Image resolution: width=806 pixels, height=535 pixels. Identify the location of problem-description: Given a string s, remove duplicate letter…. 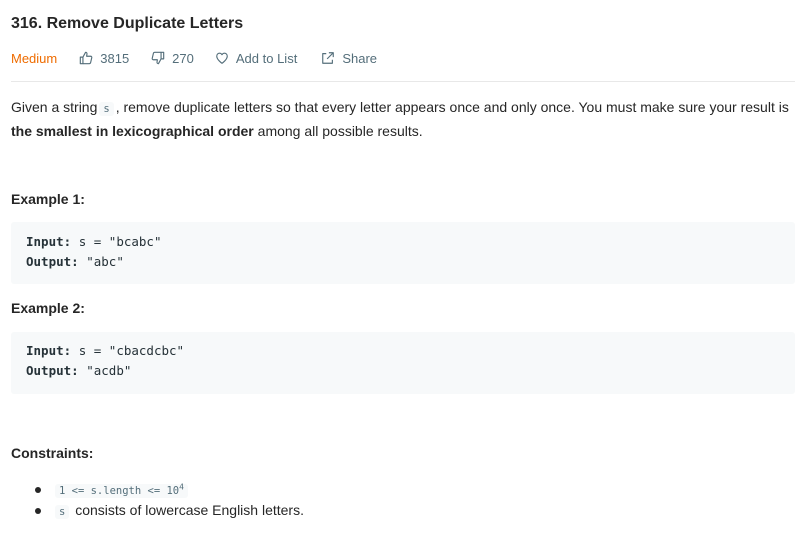
(400, 119).